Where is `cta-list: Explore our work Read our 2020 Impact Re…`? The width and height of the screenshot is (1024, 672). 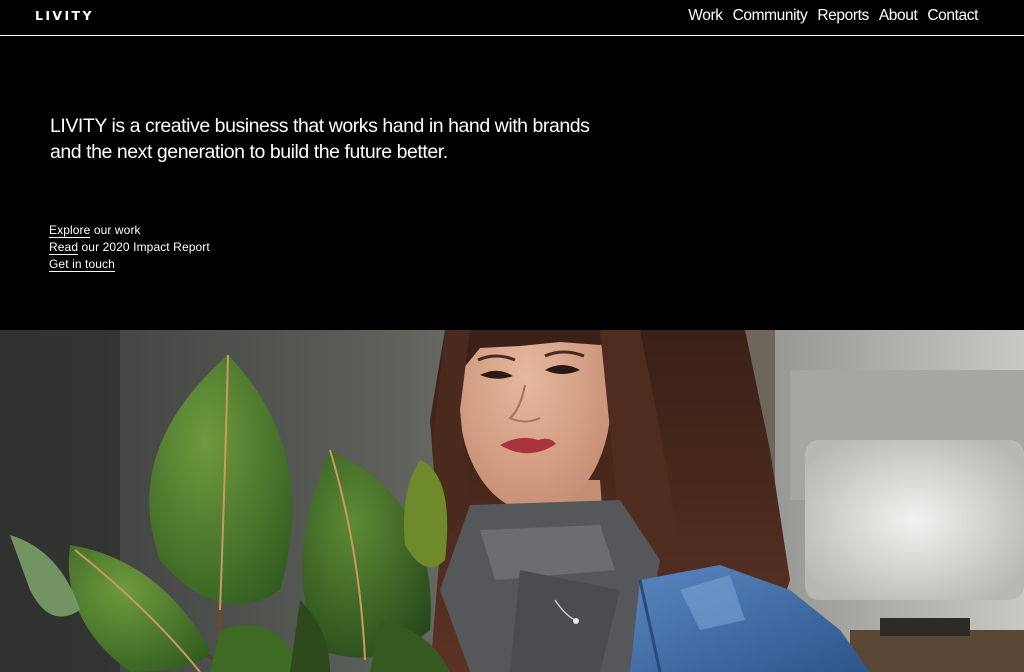 cta-list: Explore our work Read our 2020 Impact Re… is located at coordinates (129, 247).